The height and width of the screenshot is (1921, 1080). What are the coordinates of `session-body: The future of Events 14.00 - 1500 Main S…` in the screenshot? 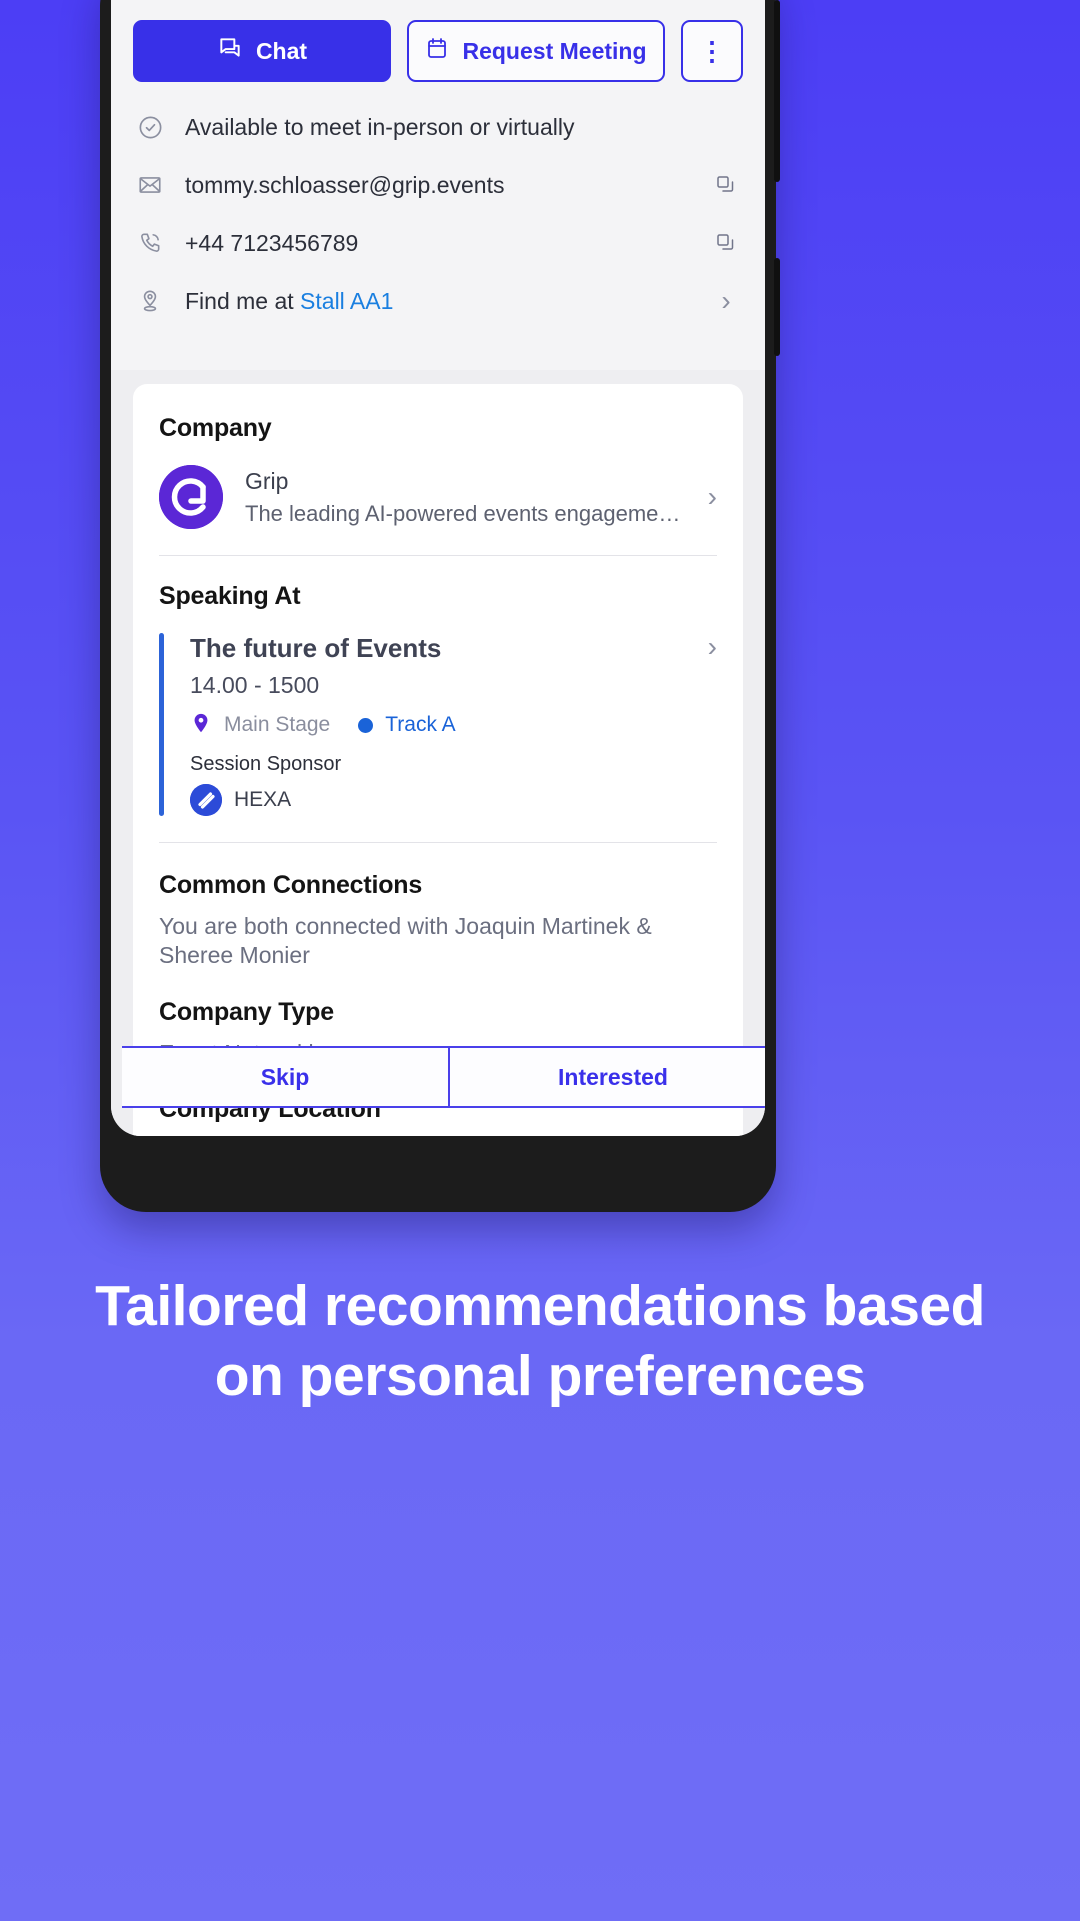 It's located at (436, 724).